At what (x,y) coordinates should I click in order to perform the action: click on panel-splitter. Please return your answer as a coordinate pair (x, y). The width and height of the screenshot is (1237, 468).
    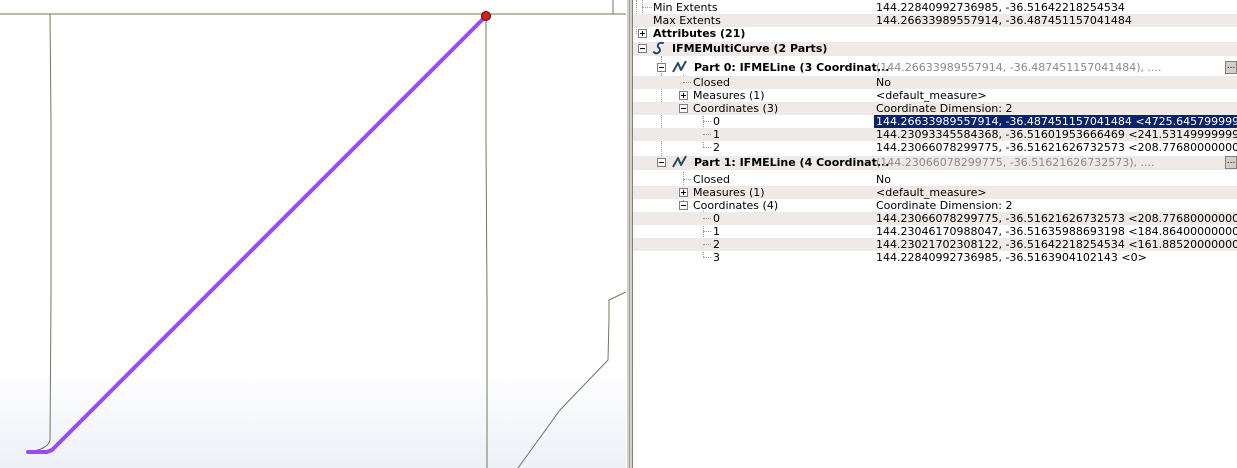
    Looking at the image, I should click on (629, 234).